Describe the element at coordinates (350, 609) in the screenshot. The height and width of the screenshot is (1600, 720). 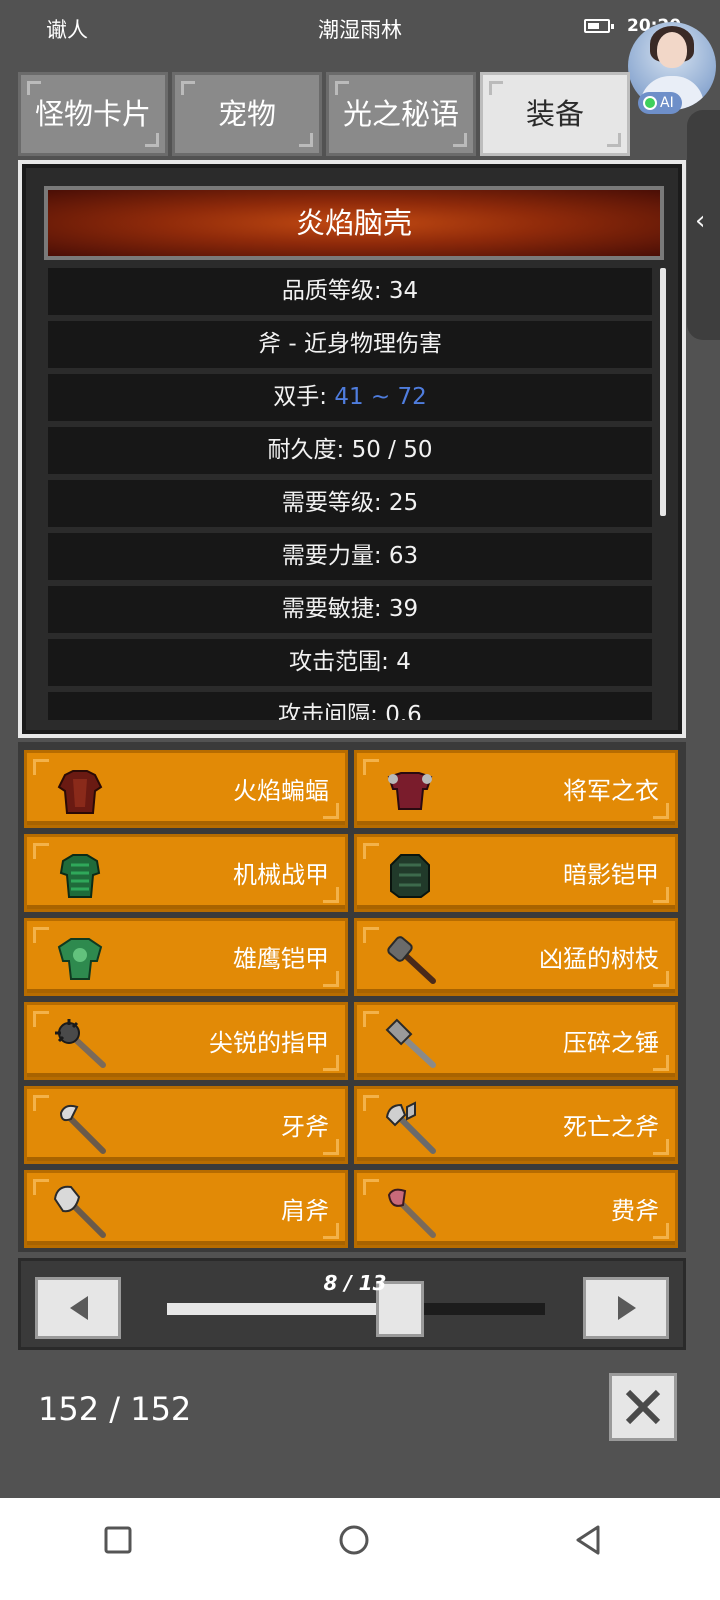
I see `stat-required-dexterity: 需要敏捷: 39` at that location.